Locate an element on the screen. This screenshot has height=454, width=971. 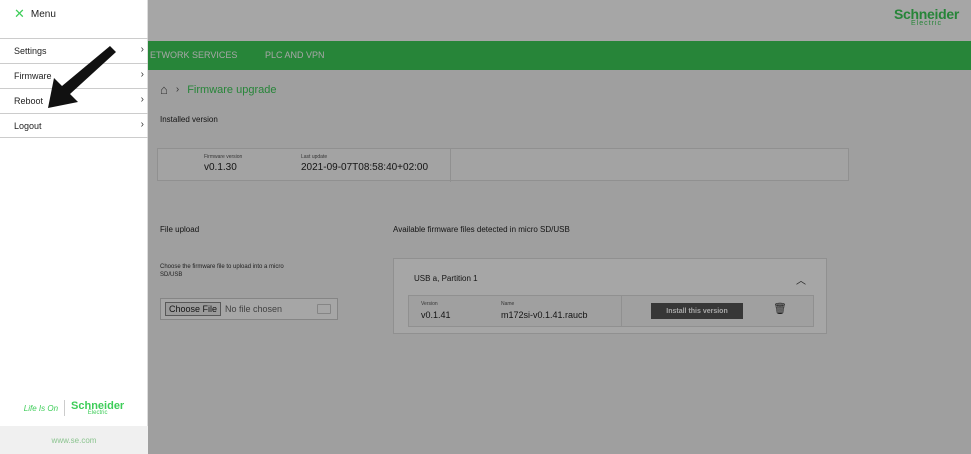
footer-link: www.se.com is located at coordinates (74, 440).